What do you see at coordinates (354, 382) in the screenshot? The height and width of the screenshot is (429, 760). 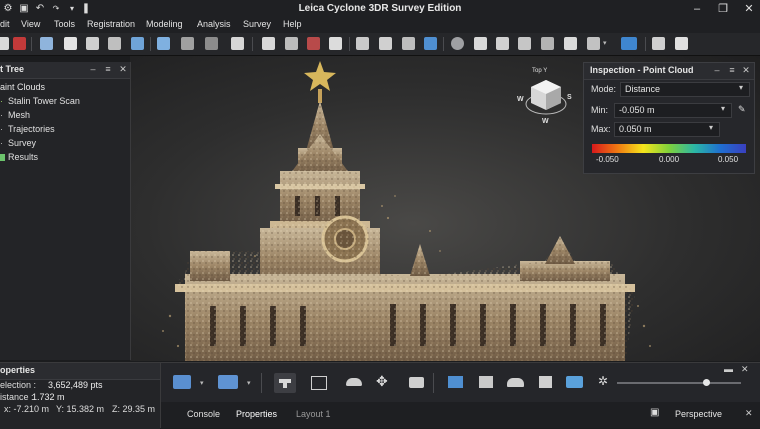 I see `measure-icon` at bounding box center [354, 382].